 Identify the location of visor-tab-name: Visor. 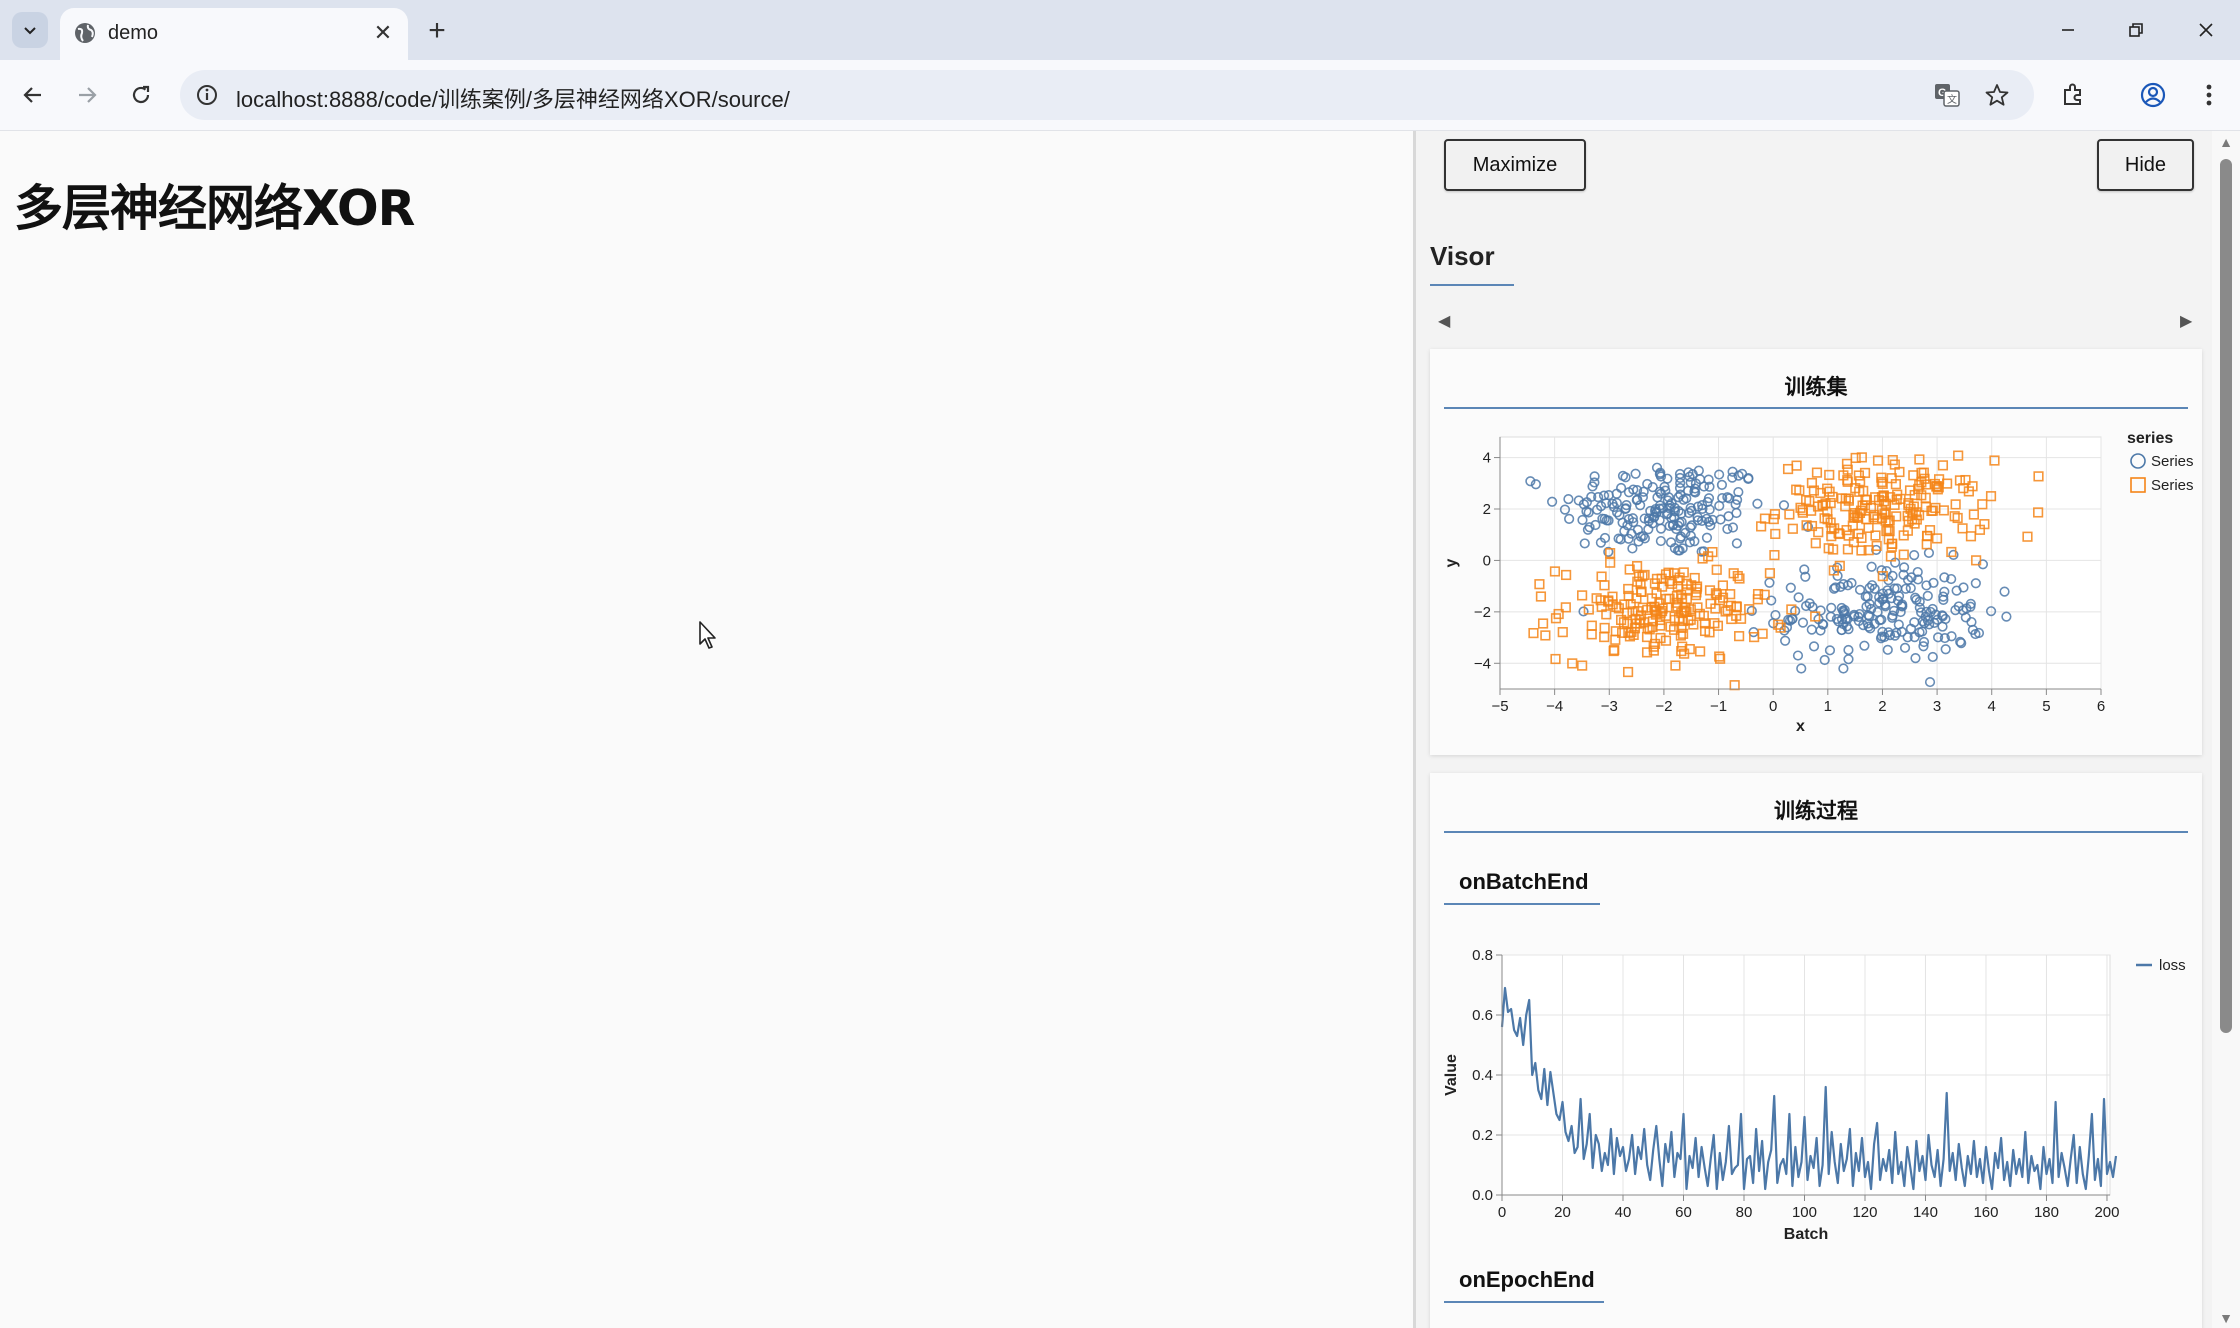
(1462, 256).